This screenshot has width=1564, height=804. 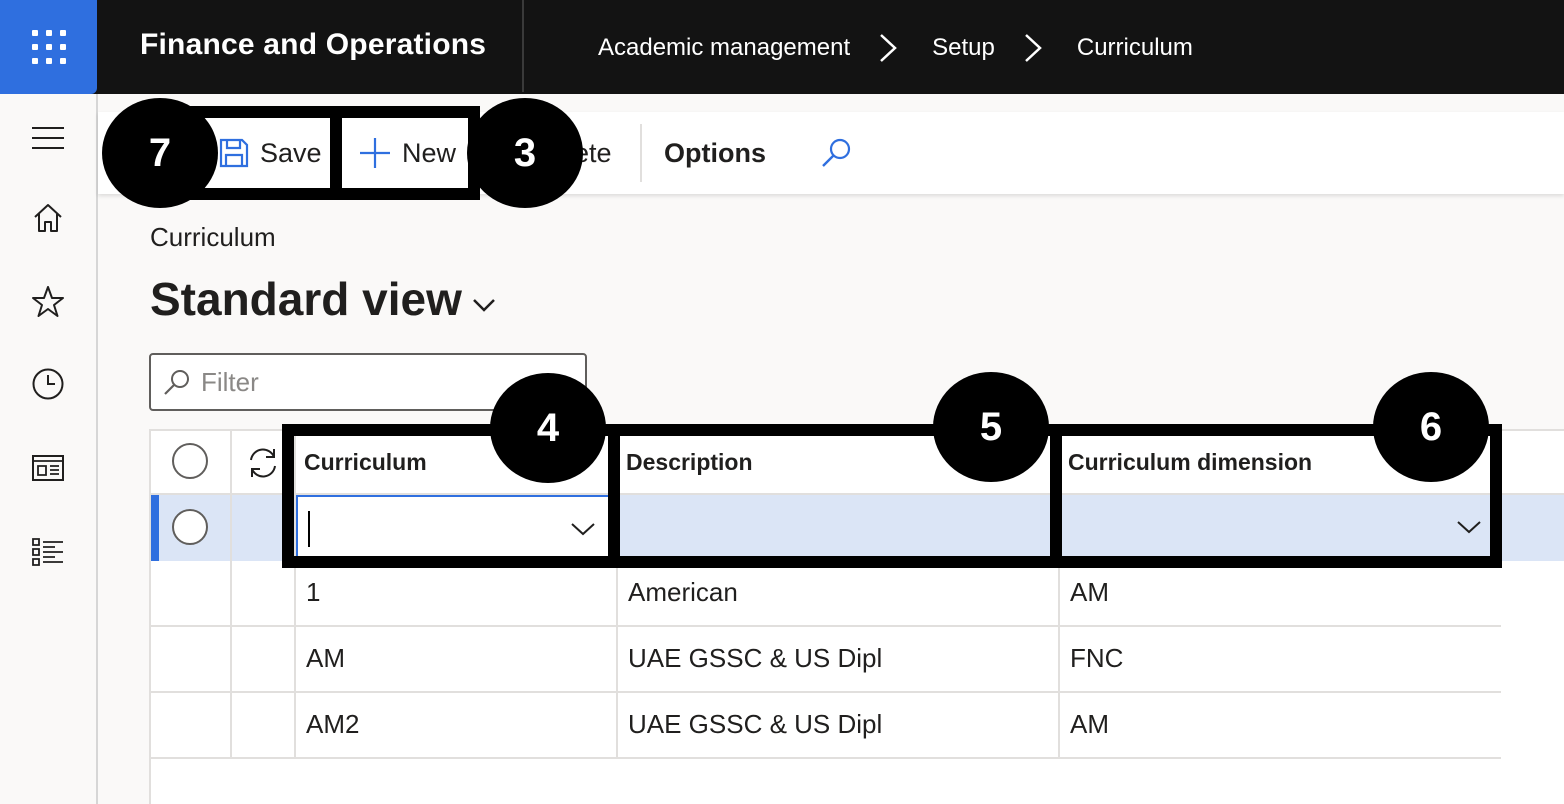 What do you see at coordinates (454, 528) in the screenshot?
I see `curriculum-input` at bounding box center [454, 528].